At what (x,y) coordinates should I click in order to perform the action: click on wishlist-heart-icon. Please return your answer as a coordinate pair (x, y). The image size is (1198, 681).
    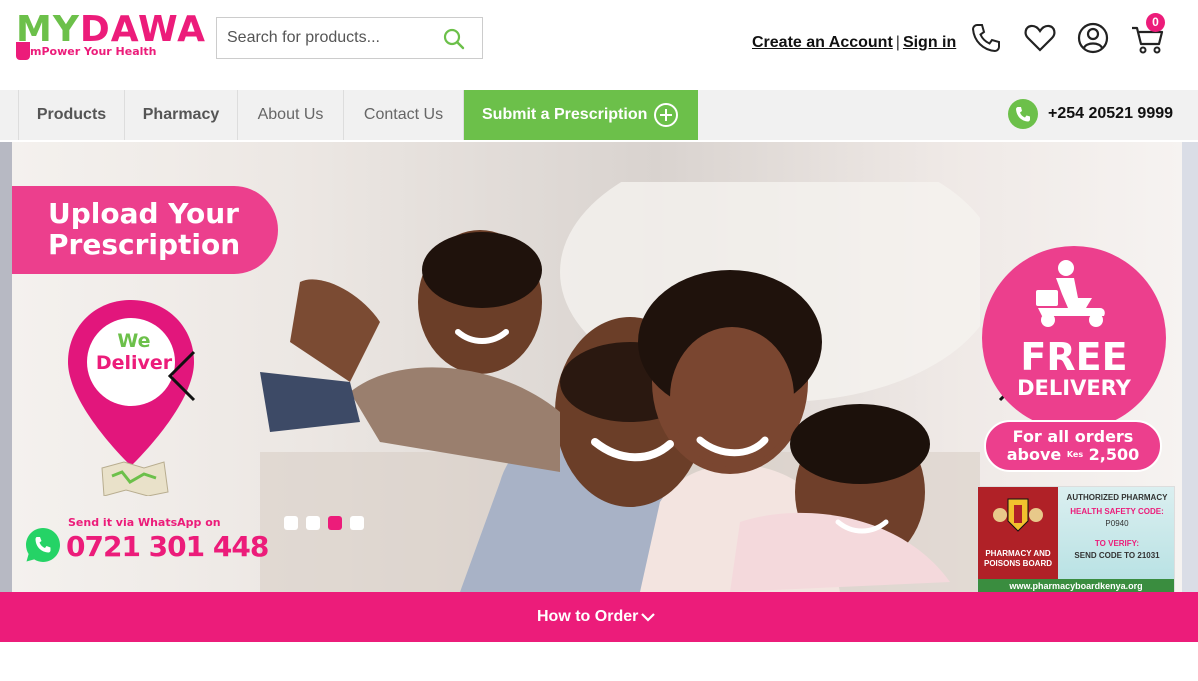
    Looking at the image, I should click on (1040, 38).